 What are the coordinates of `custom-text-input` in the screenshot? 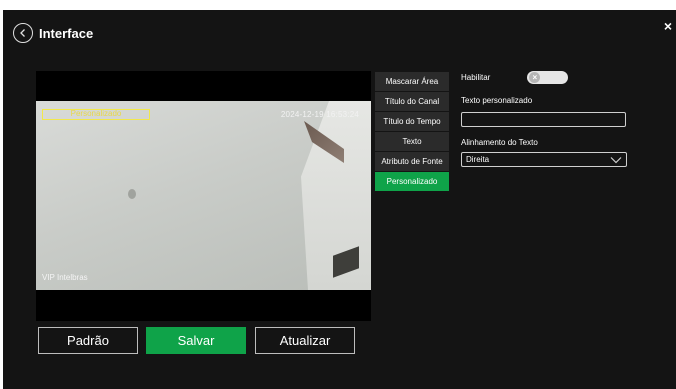 It's located at (543, 119).